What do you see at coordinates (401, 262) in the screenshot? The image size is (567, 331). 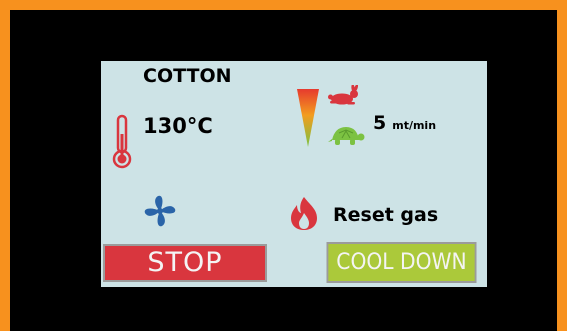 I see `cool-down-button: COOL DOWN` at bounding box center [401, 262].